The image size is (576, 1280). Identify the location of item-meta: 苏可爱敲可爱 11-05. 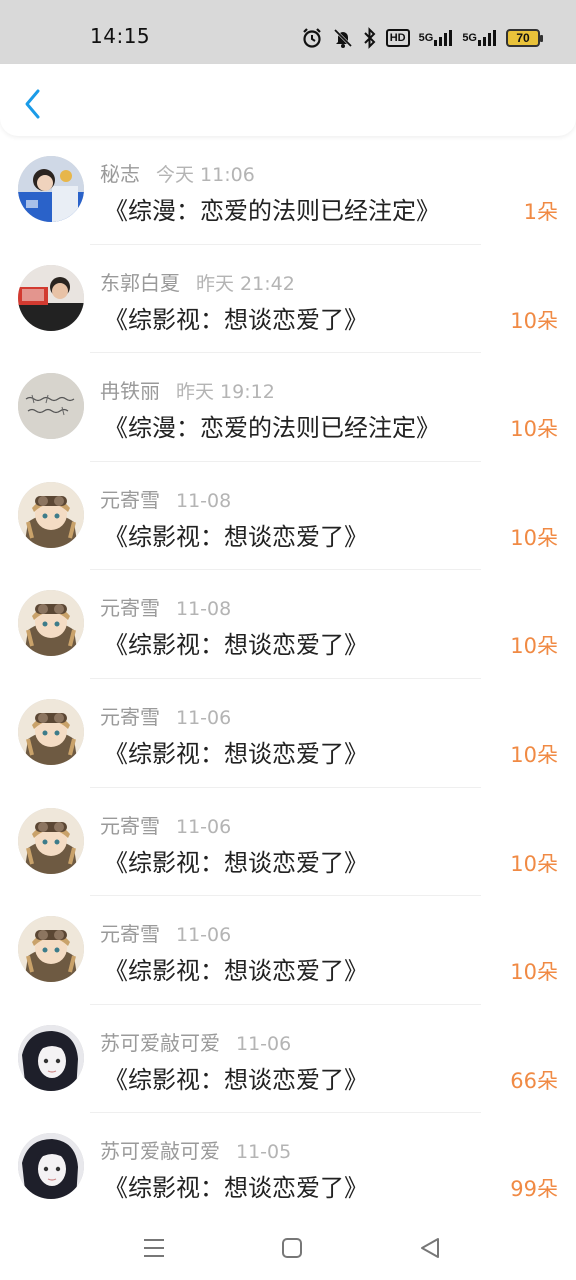
(195, 1149).